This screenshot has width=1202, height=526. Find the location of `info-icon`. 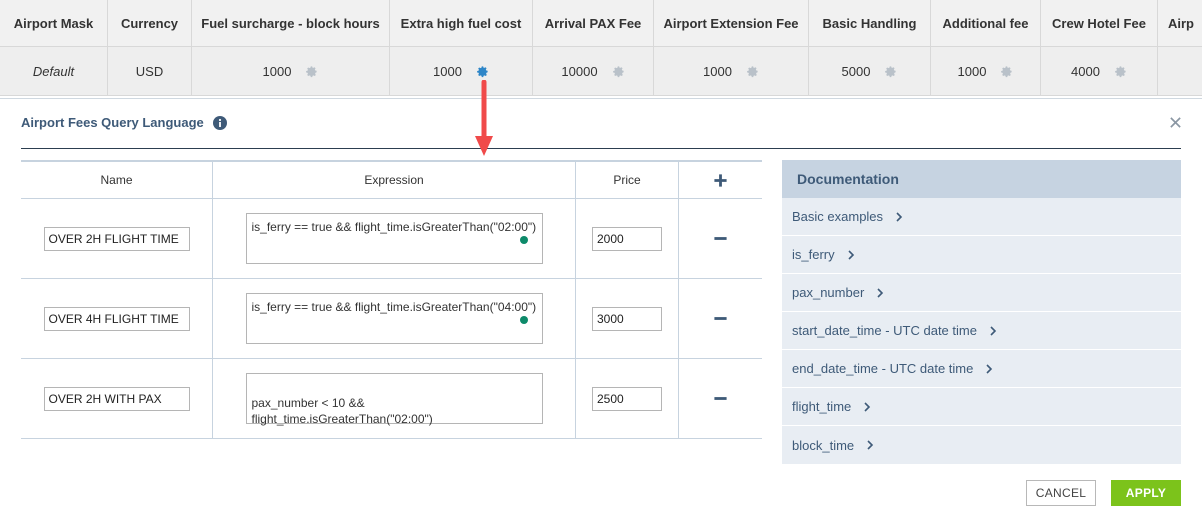

info-icon is located at coordinates (219, 122).